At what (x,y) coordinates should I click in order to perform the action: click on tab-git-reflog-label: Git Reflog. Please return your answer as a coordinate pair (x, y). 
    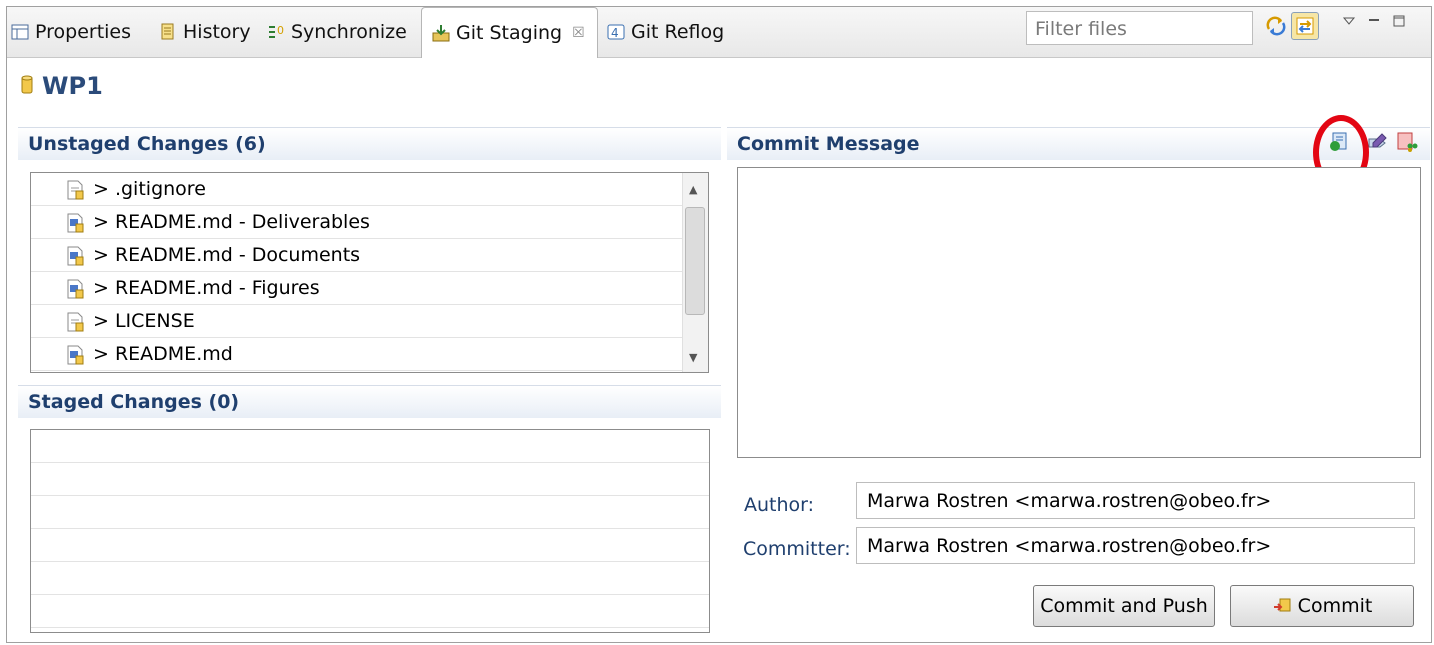
    Looking at the image, I should click on (678, 32).